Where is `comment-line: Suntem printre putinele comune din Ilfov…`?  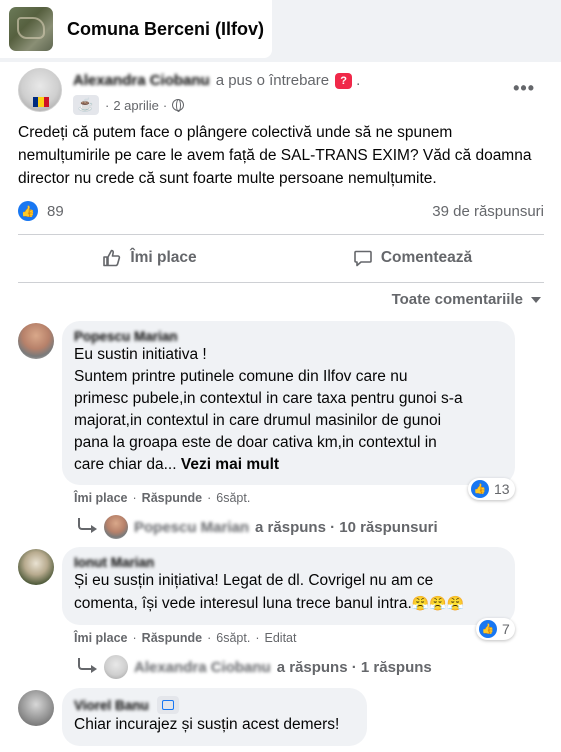 comment-line: Suntem printre putinele comune din Ilfov… is located at coordinates (241, 376).